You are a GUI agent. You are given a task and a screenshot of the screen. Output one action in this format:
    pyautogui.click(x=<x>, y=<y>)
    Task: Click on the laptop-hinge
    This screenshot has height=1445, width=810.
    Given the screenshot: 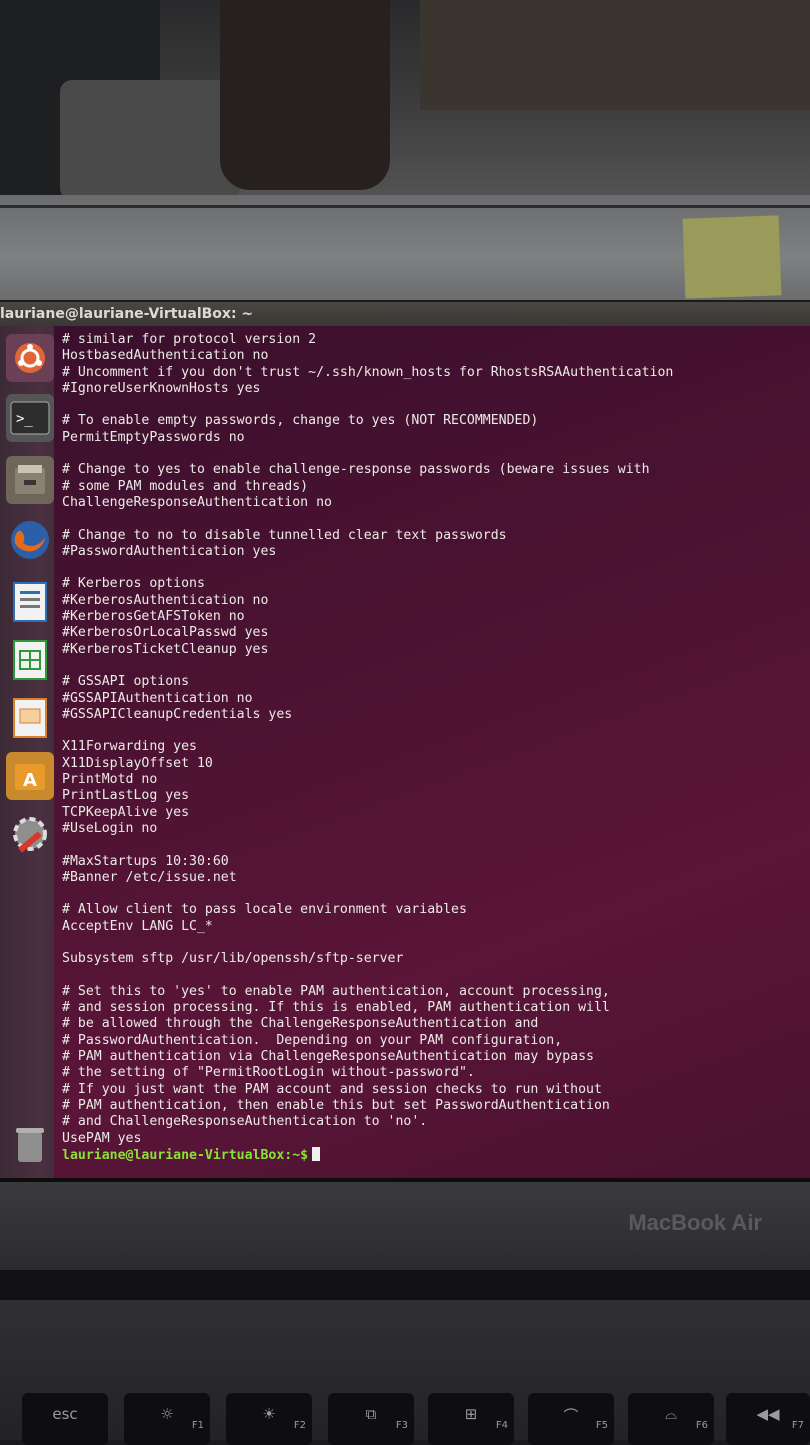 What is the action you would take?
    pyautogui.click(x=405, y=1285)
    